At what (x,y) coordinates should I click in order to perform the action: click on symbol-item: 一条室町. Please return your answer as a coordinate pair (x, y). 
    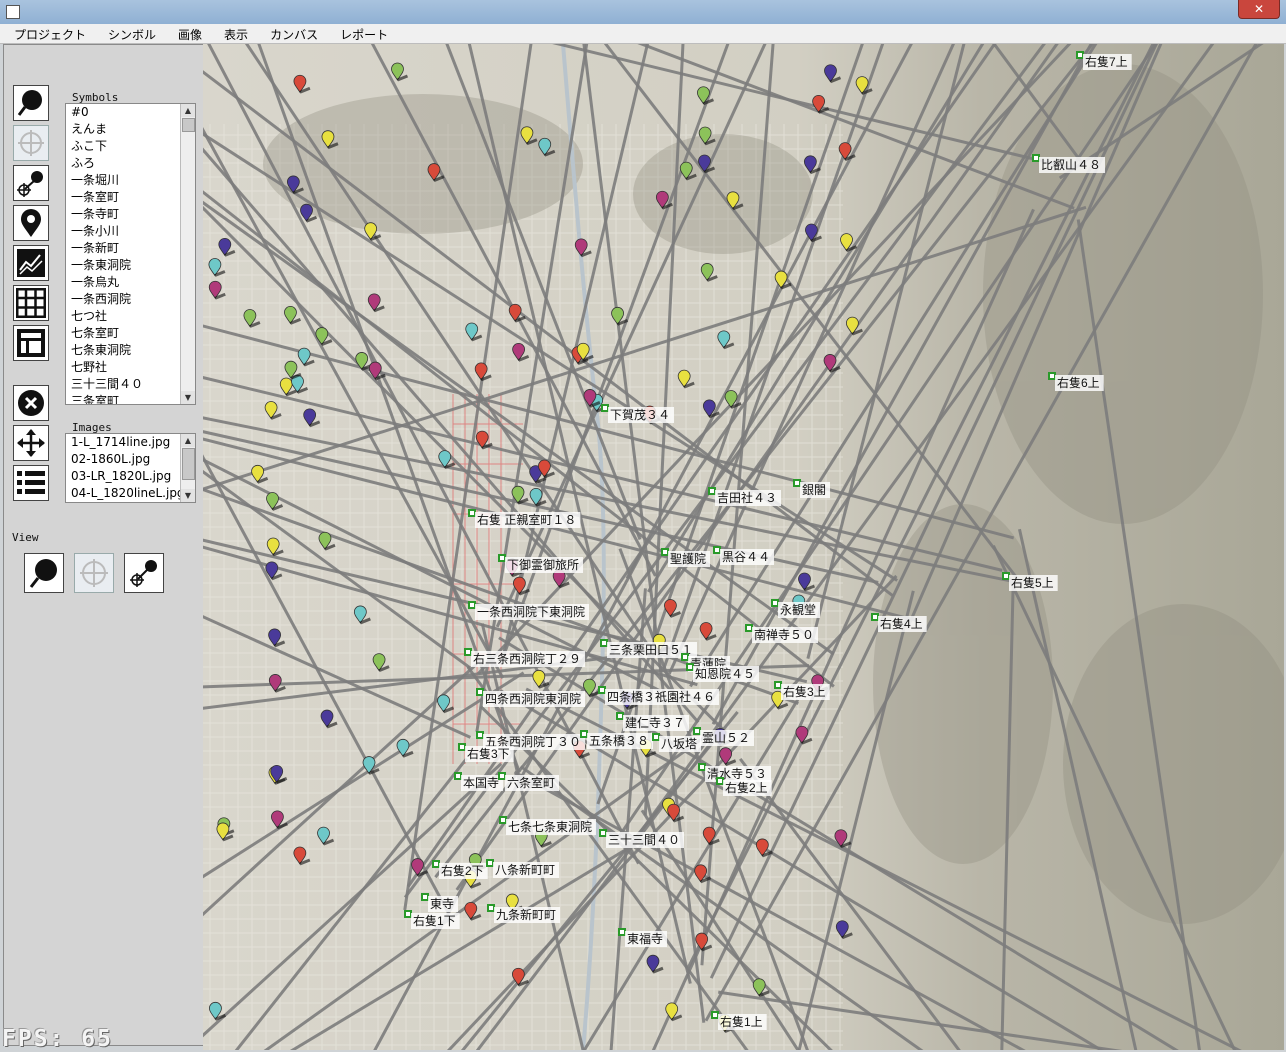
    Looking at the image, I should click on (123, 197).